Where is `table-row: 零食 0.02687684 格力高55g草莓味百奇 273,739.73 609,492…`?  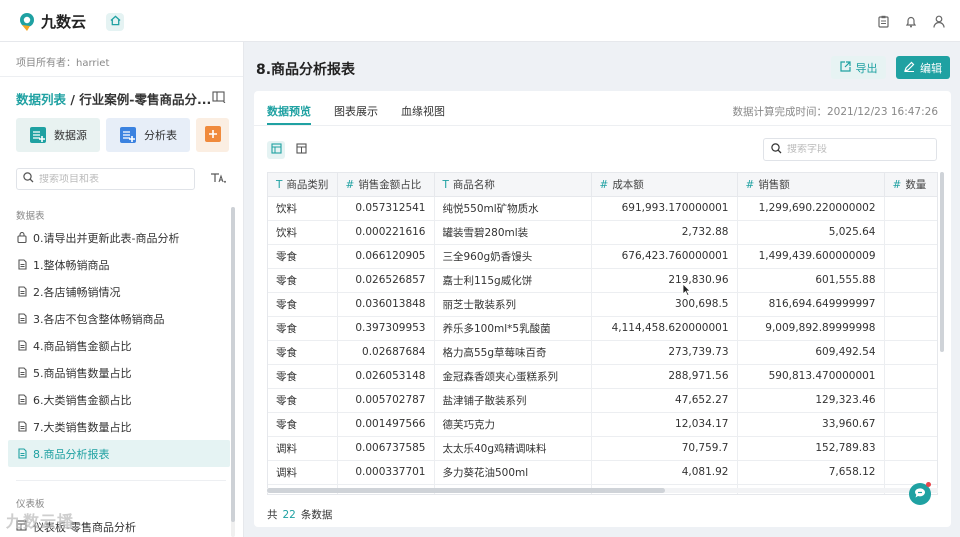 table-row: 零食 0.02687684 格力高55g草莓味百奇 273,739.73 609,492… is located at coordinates (602, 352).